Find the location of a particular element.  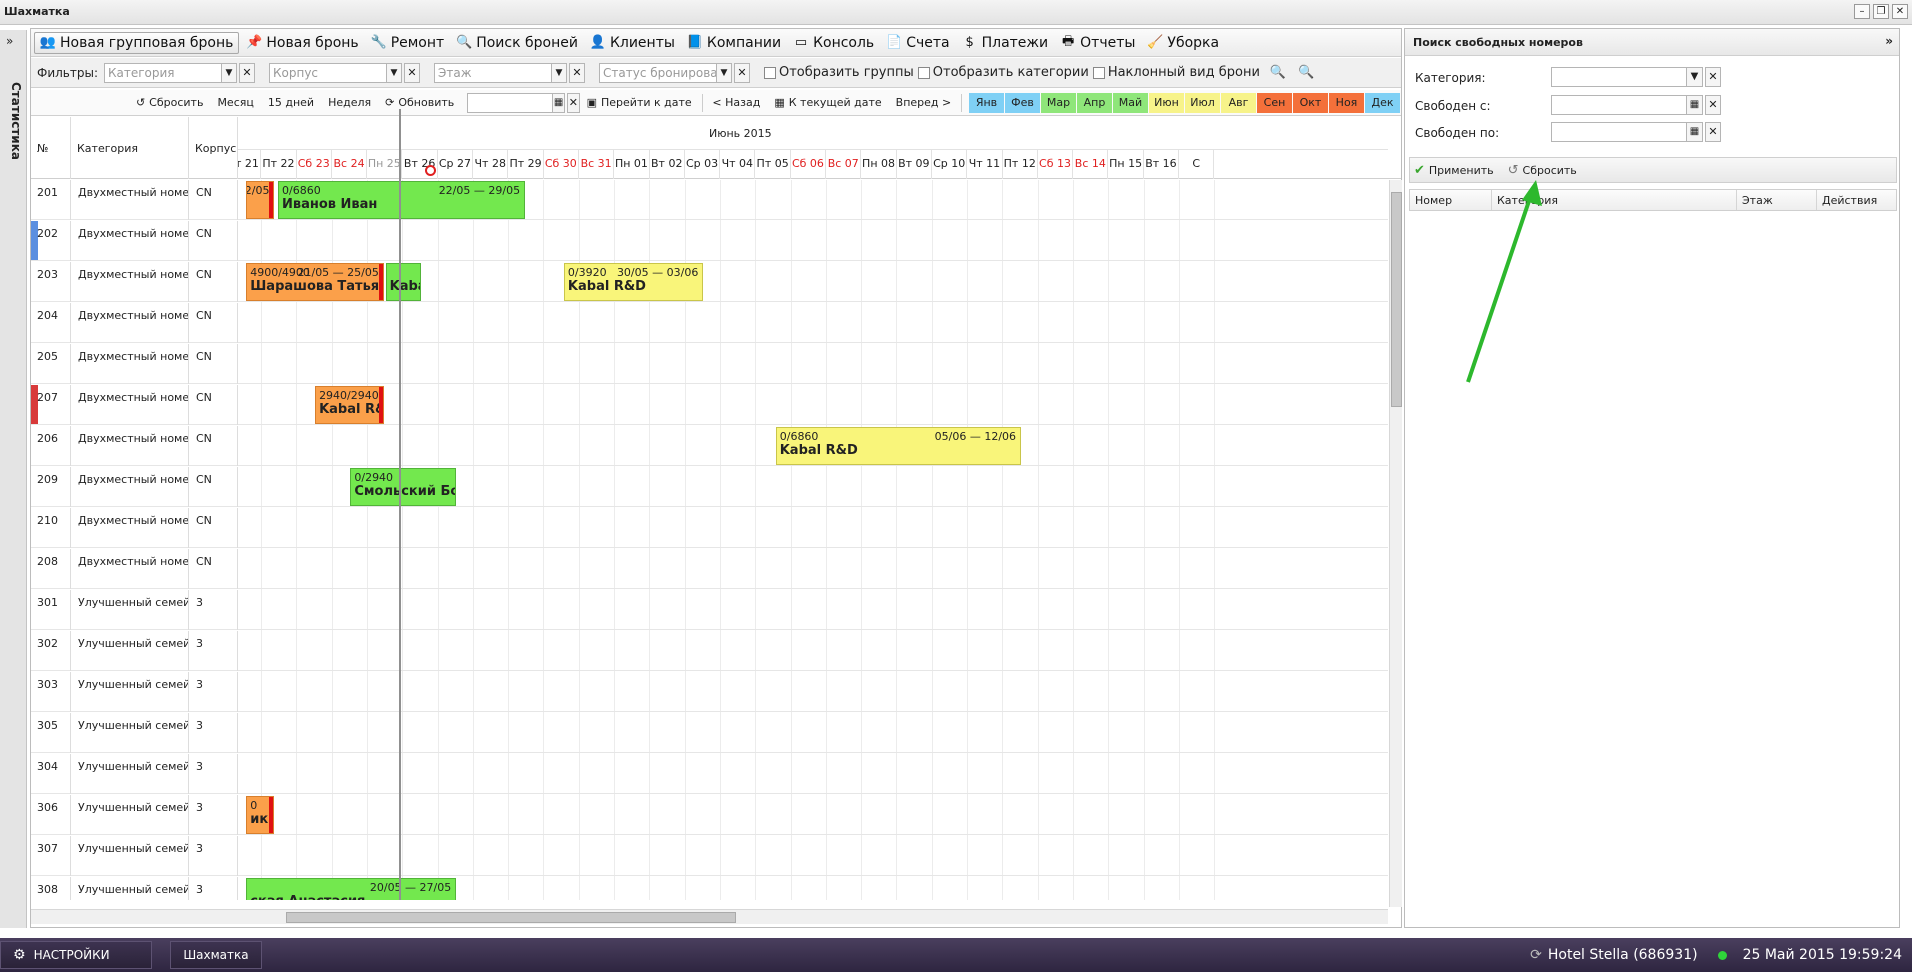

room-row: 306 Улучшенный семей... 3 is located at coordinates (709, 815).